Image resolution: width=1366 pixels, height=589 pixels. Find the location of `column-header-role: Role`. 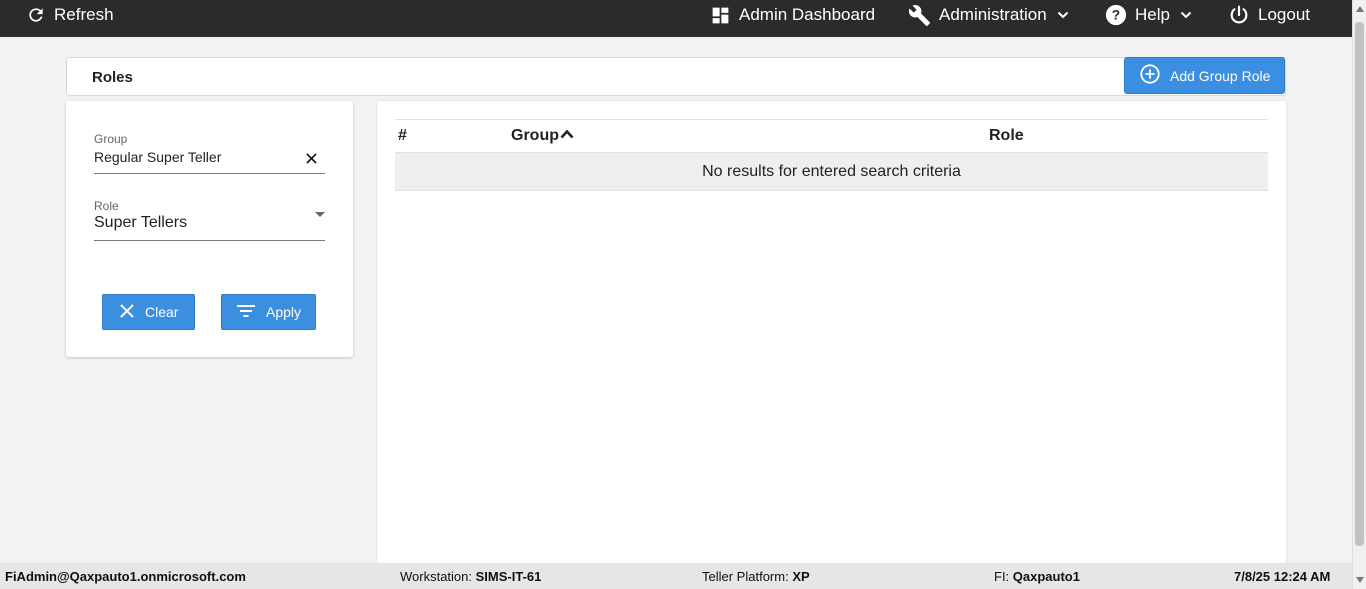

column-header-role: Role is located at coordinates (1006, 136).